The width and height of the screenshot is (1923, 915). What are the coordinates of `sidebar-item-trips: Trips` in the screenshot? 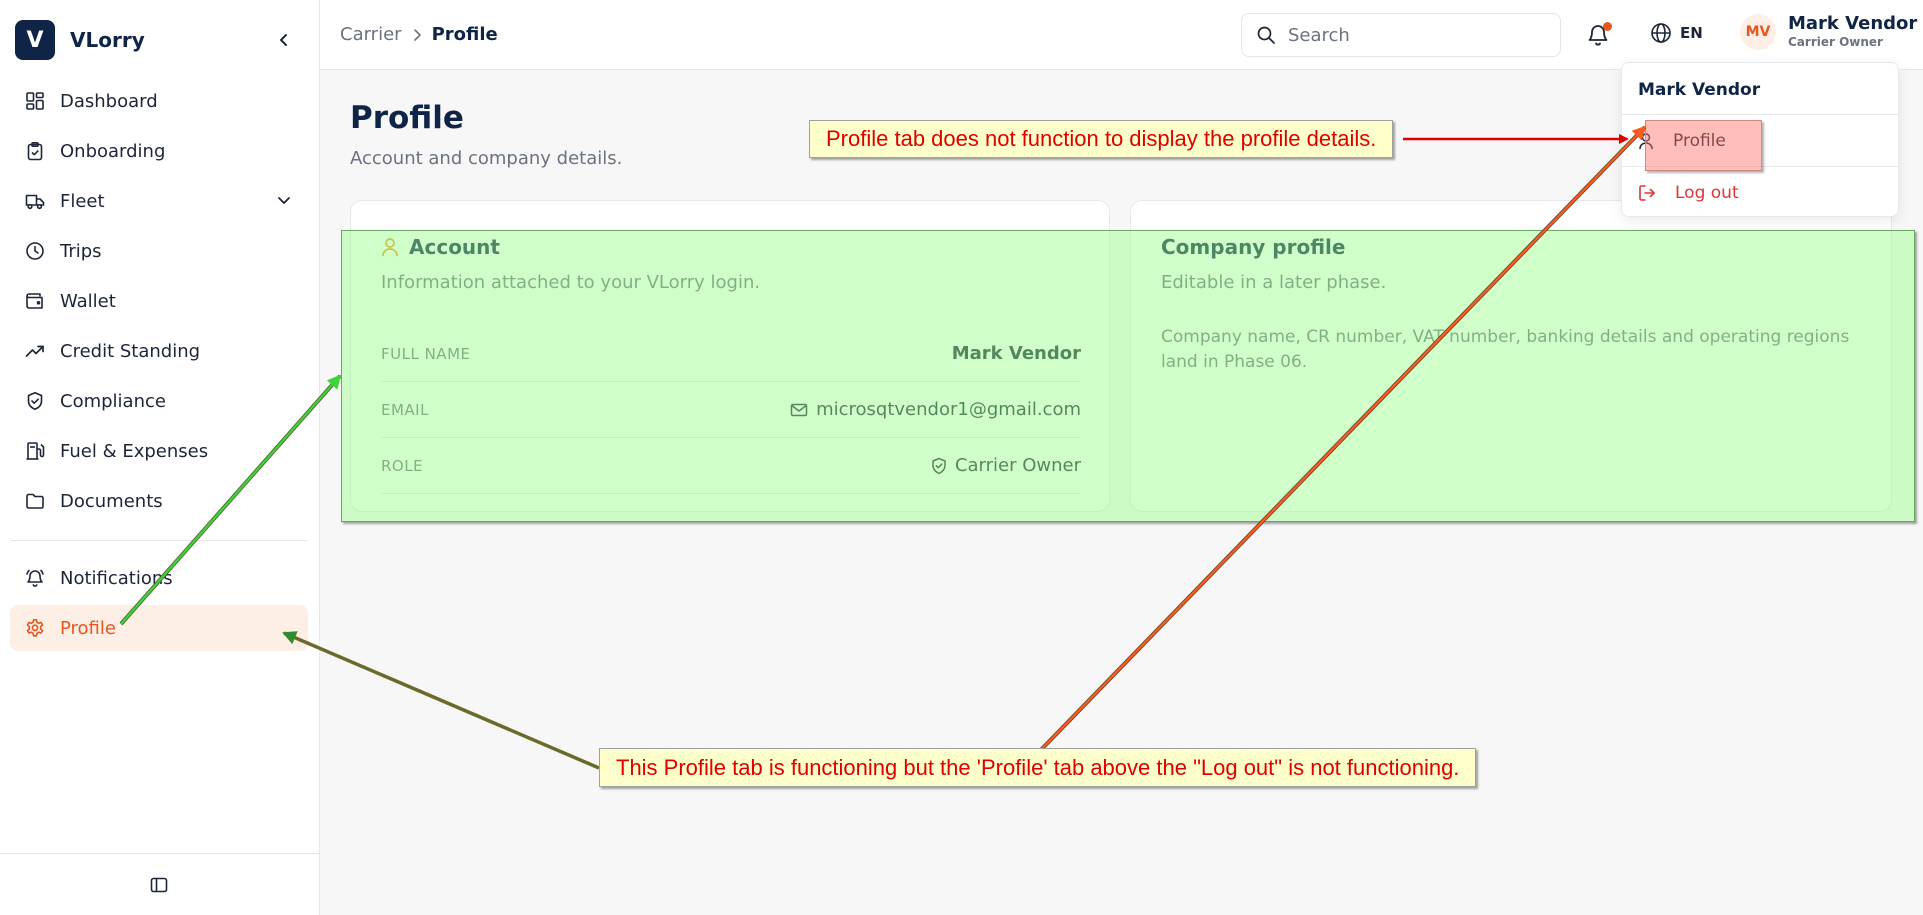 It's located at (159, 251).